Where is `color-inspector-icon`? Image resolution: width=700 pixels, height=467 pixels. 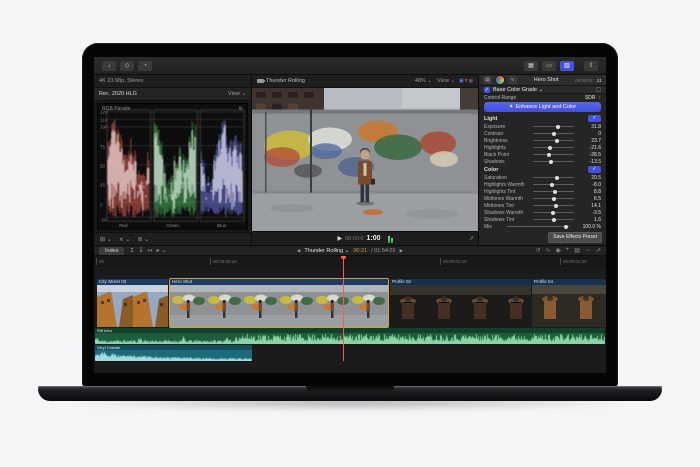 color-inspector-icon is located at coordinates (500, 80).